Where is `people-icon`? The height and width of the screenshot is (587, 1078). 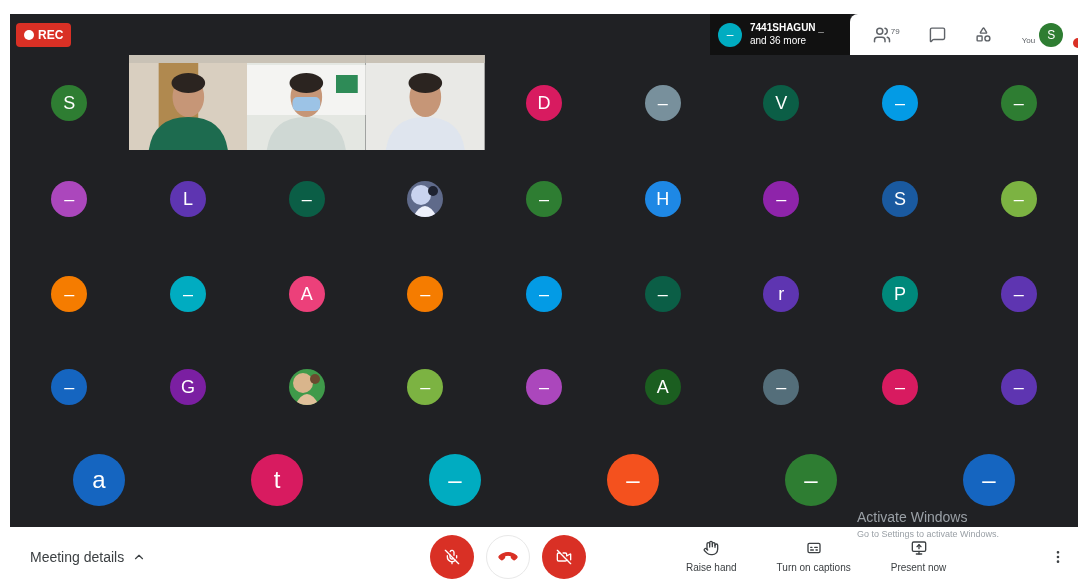 people-icon is located at coordinates (881, 34).